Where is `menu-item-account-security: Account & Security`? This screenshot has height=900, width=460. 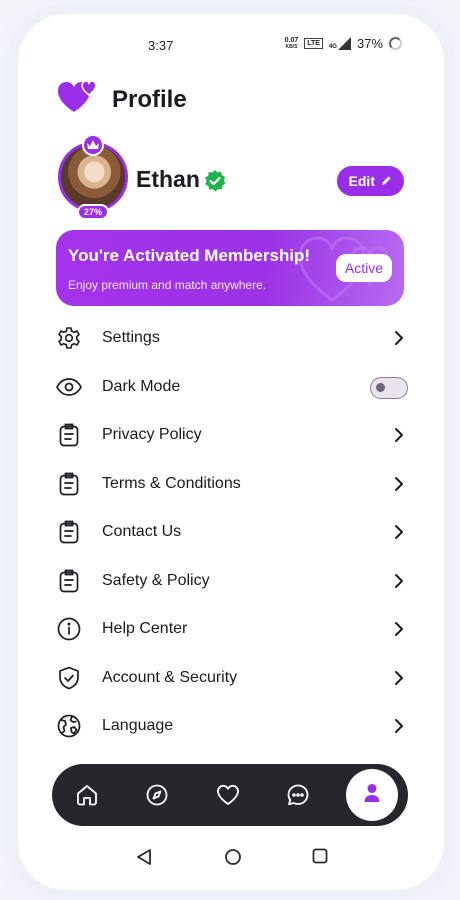 menu-item-account-security: Account & Security is located at coordinates (231, 678).